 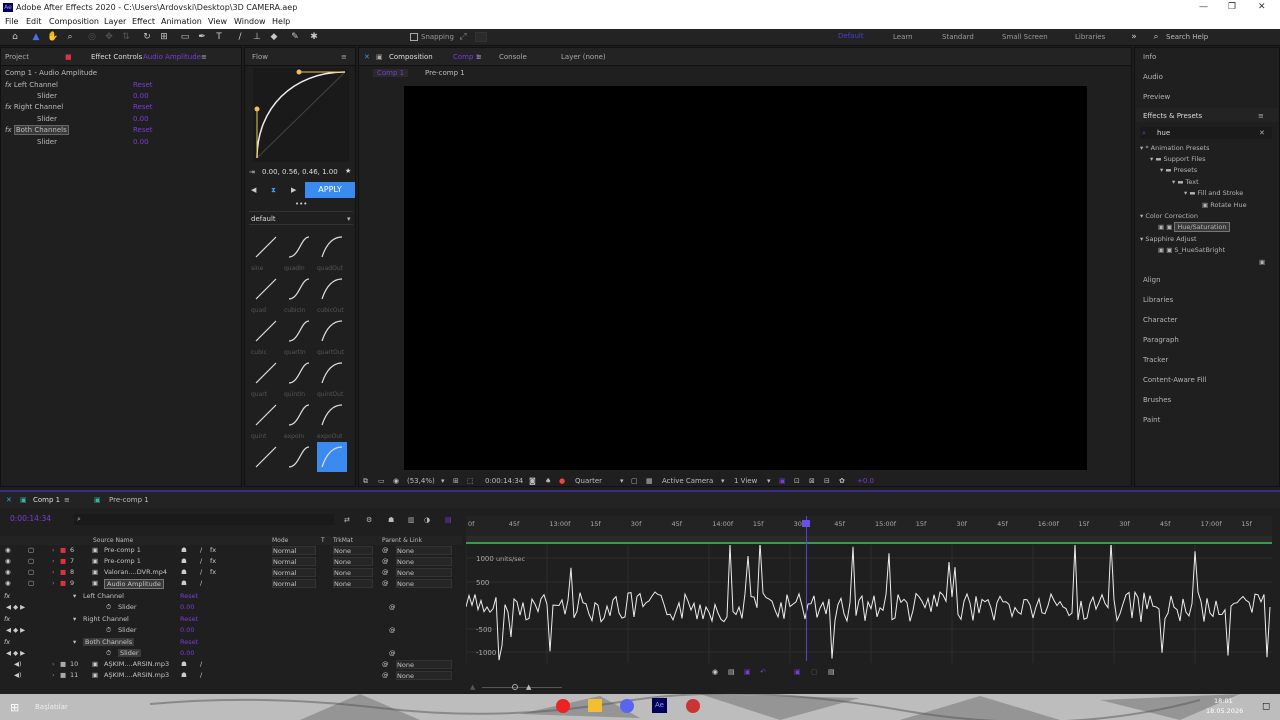 I want to click on layer-row-7: ◉ ▢ › ■ 7 ▣ Pre-comp 1 ☗ / fx Normal None @ None, so click(x=230, y=561).